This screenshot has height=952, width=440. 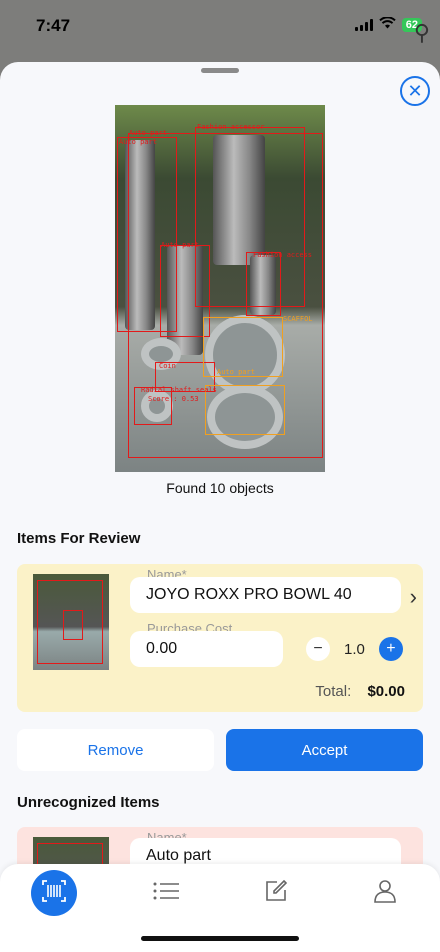 What do you see at coordinates (220, 938) in the screenshot?
I see `home-indicator` at bounding box center [220, 938].